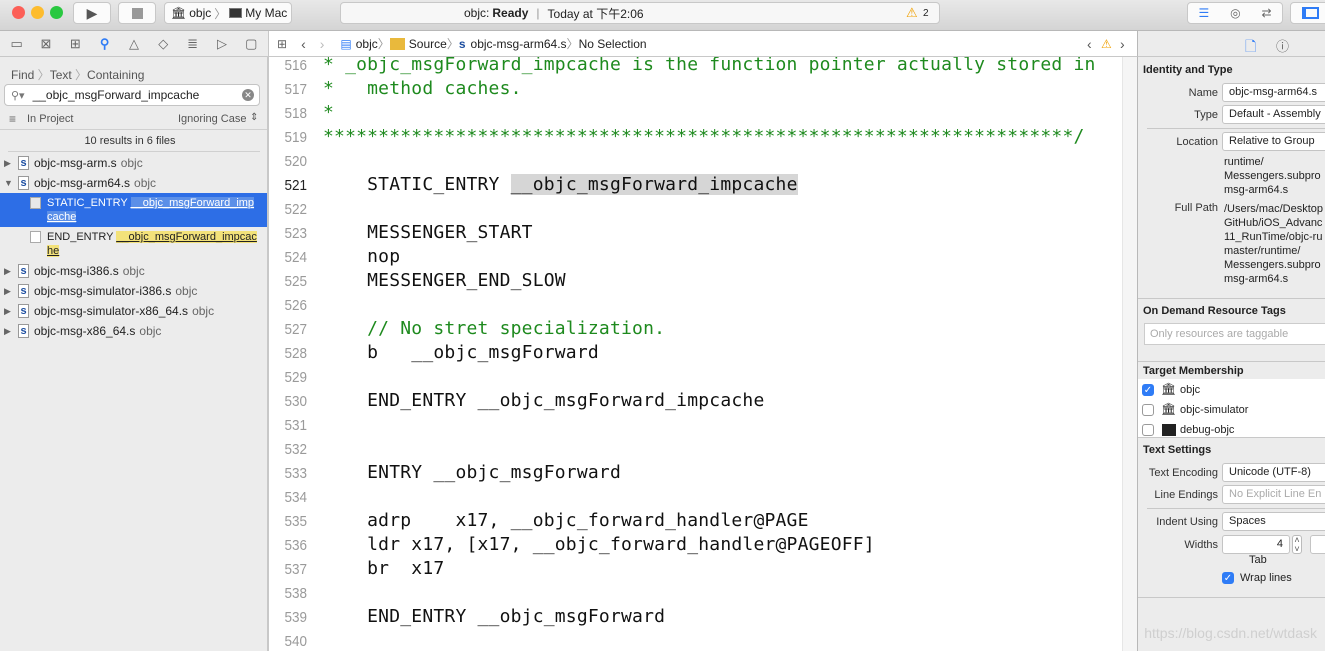 This screenshot has width=1325, height=651. I want to click on version-editor-icon: ⇄, so click(1266, 13).